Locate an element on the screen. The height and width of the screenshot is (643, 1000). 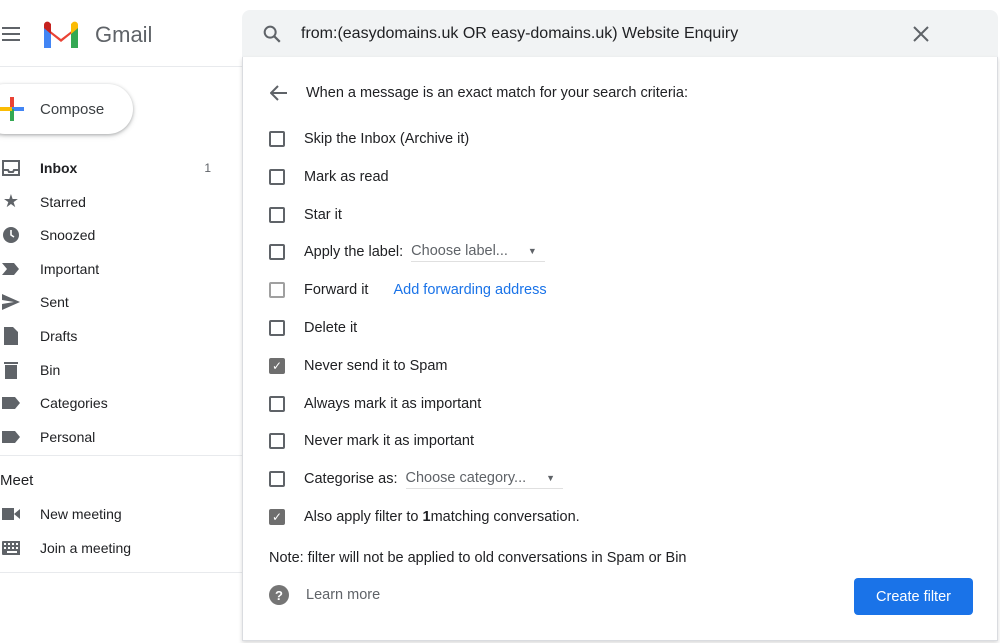
option-label: Skip the Inbox (Archive it) is located at coordinates (387, 139).